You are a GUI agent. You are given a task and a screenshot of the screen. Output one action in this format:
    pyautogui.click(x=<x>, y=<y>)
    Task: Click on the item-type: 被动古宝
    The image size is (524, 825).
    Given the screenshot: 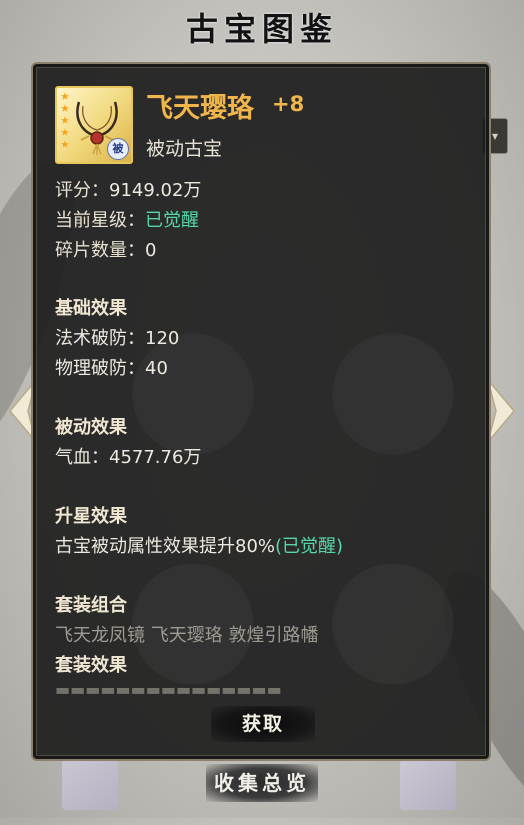 What is the action you would take?
    pyautogui.click(x=184, y=149)
    